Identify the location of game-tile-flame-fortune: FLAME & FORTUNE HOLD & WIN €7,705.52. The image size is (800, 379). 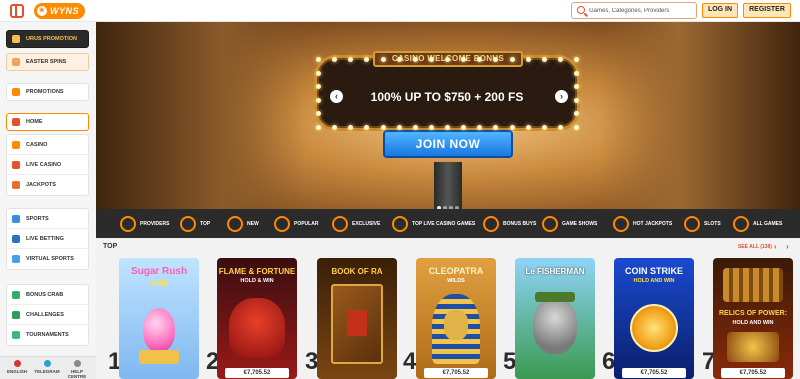
(257, 318).